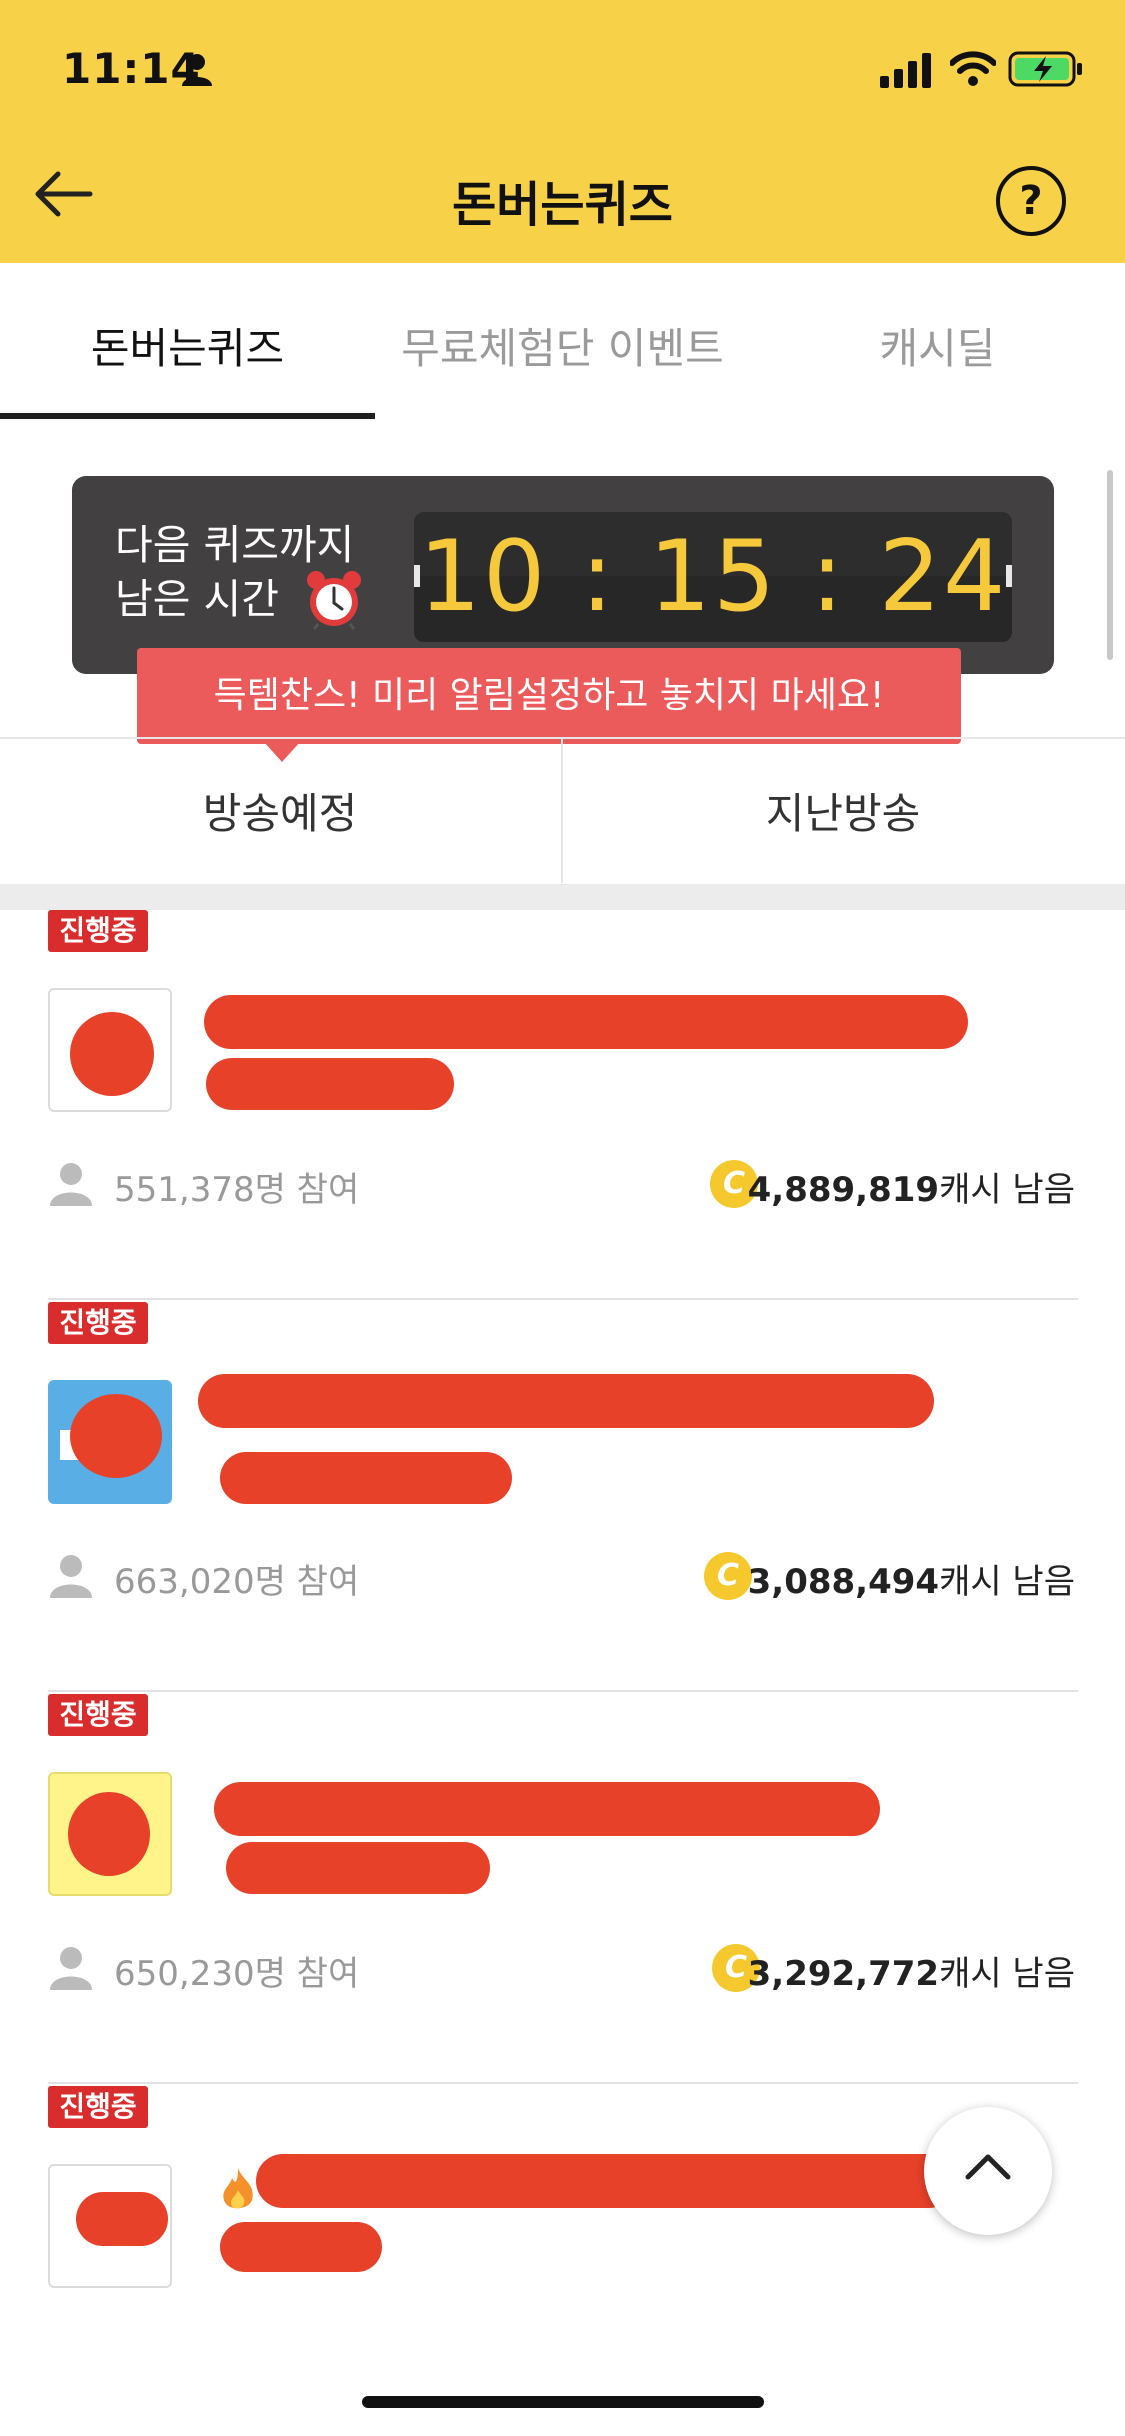 The height and width of the screenshot is (2436, 1125). Describe the element at coordinates (911, 1974) in the screenshot. I see `remaining-cash: 3,292,772캐시 남음` at that location.